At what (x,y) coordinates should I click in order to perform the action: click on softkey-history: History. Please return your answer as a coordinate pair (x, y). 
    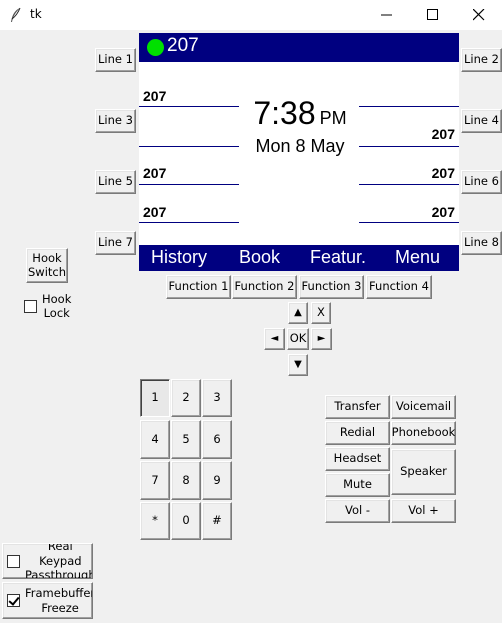
    Looking at the image, I should click on (179, 257).